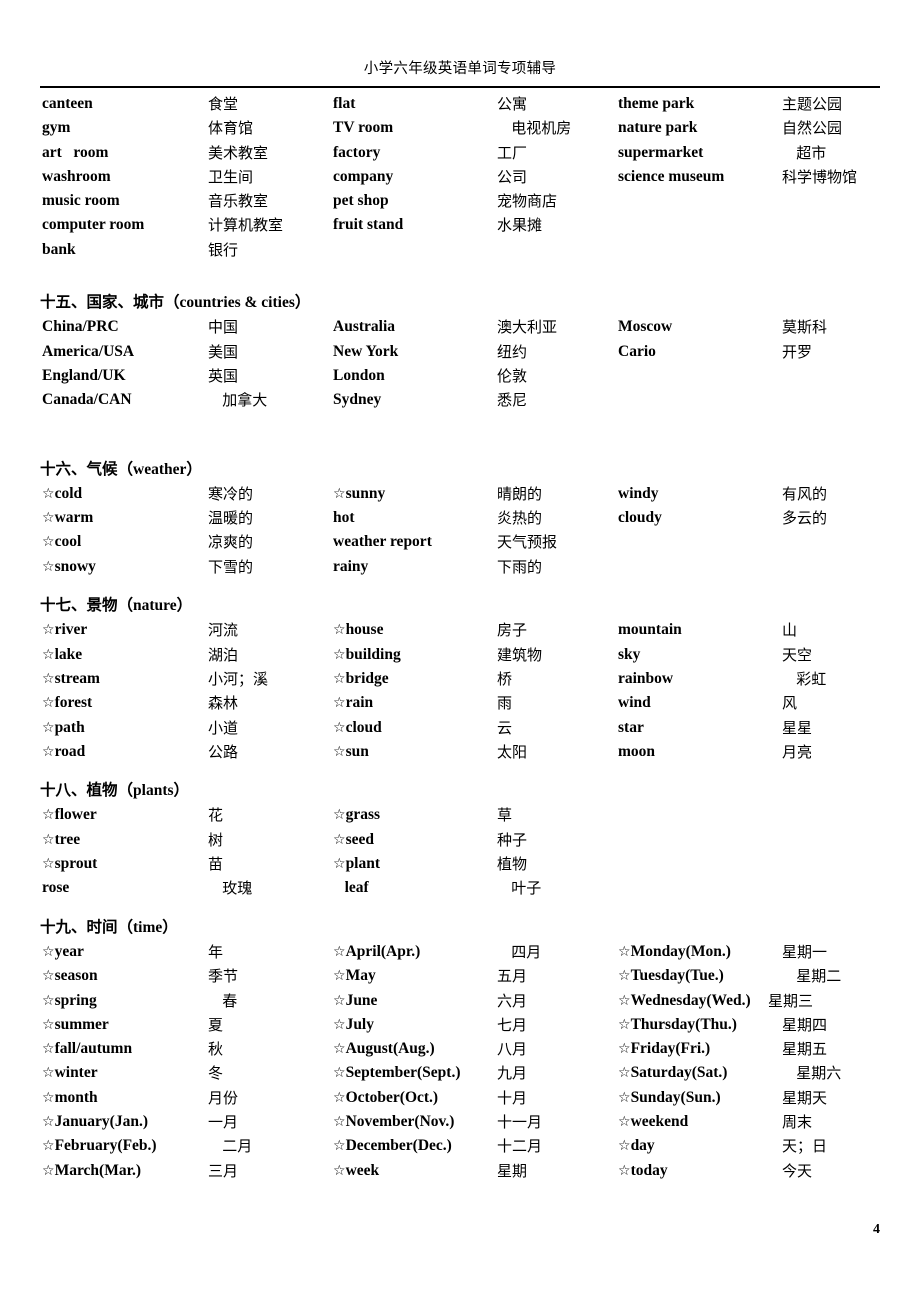  What do you see at coordinates (460, 177) in the screenshot?
I see `vocab-row: washroom 卫生间 company 公司 science museum 科学博物馆` at bounding box center [460, 177].